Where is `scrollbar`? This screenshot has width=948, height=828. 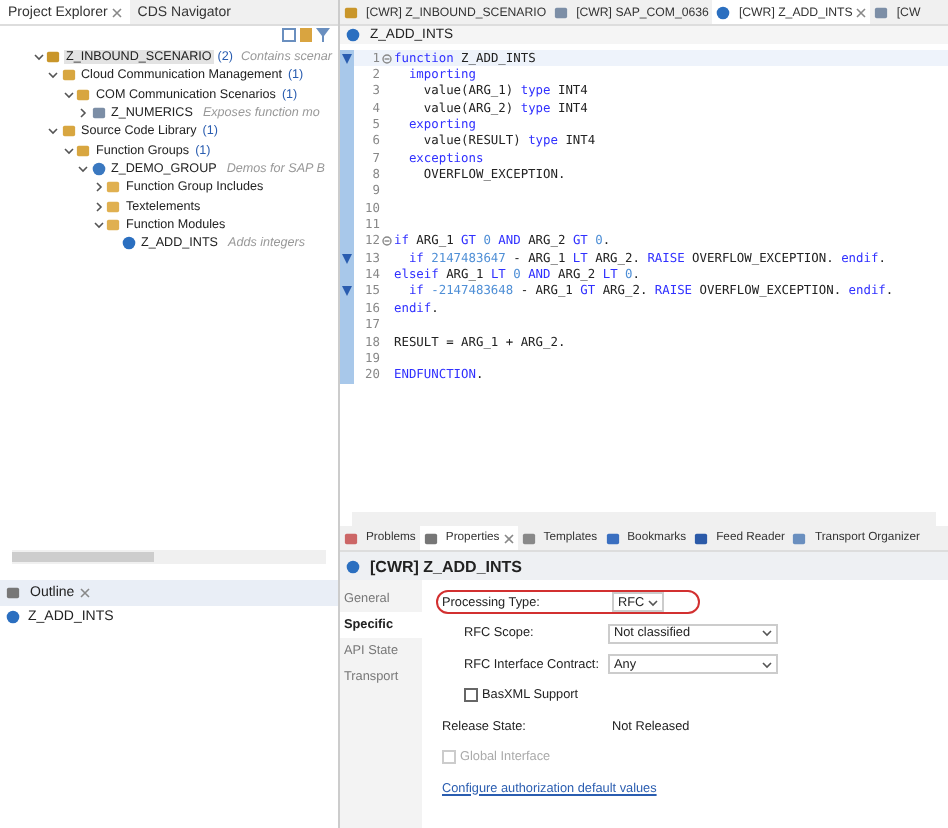
scrollbar is located at coordinates (169, 557).